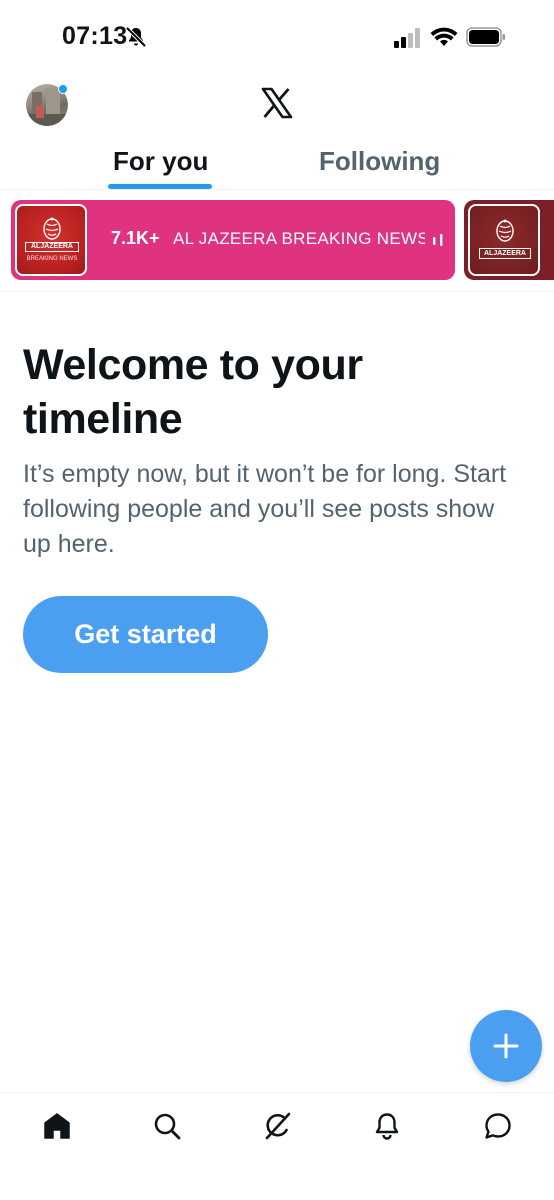  Describe the element at coordinates (444, 36) in the screenshot. I see `wifi-icon` at that location.